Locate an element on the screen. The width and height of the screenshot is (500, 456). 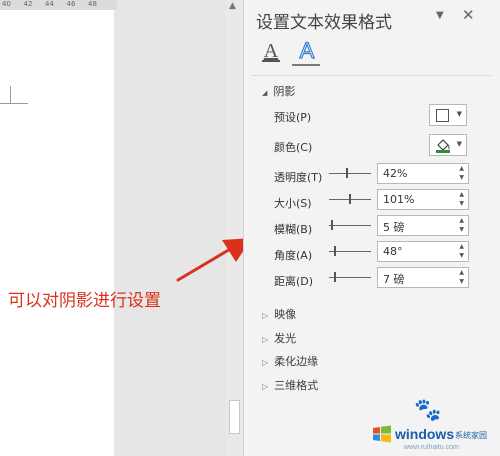
angle-slider is located at coordinates (350, 251).